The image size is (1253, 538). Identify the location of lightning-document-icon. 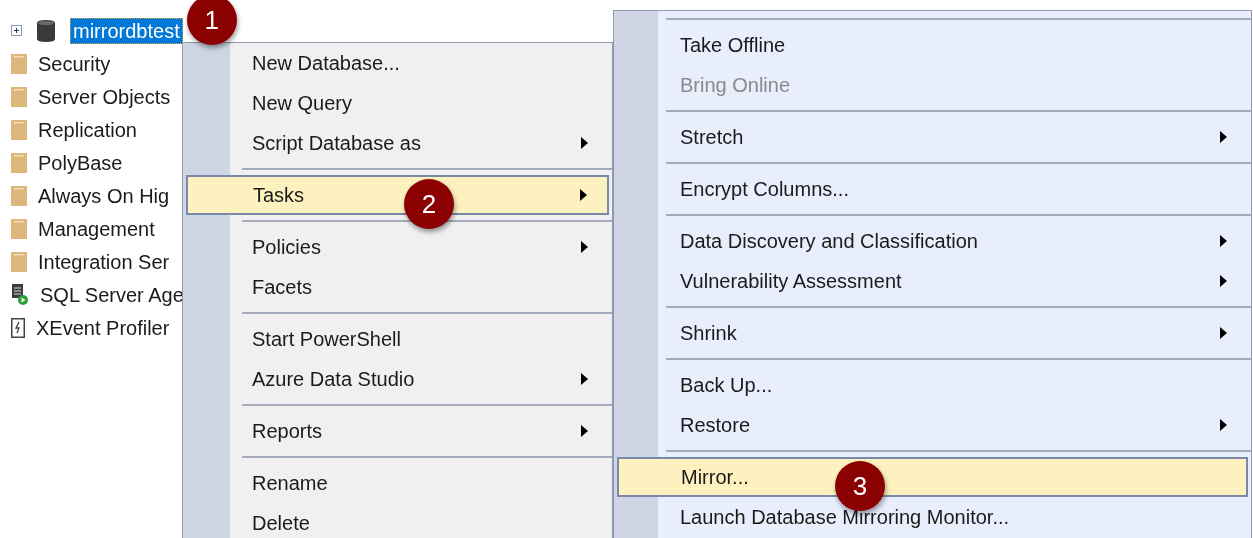
(18, 327).